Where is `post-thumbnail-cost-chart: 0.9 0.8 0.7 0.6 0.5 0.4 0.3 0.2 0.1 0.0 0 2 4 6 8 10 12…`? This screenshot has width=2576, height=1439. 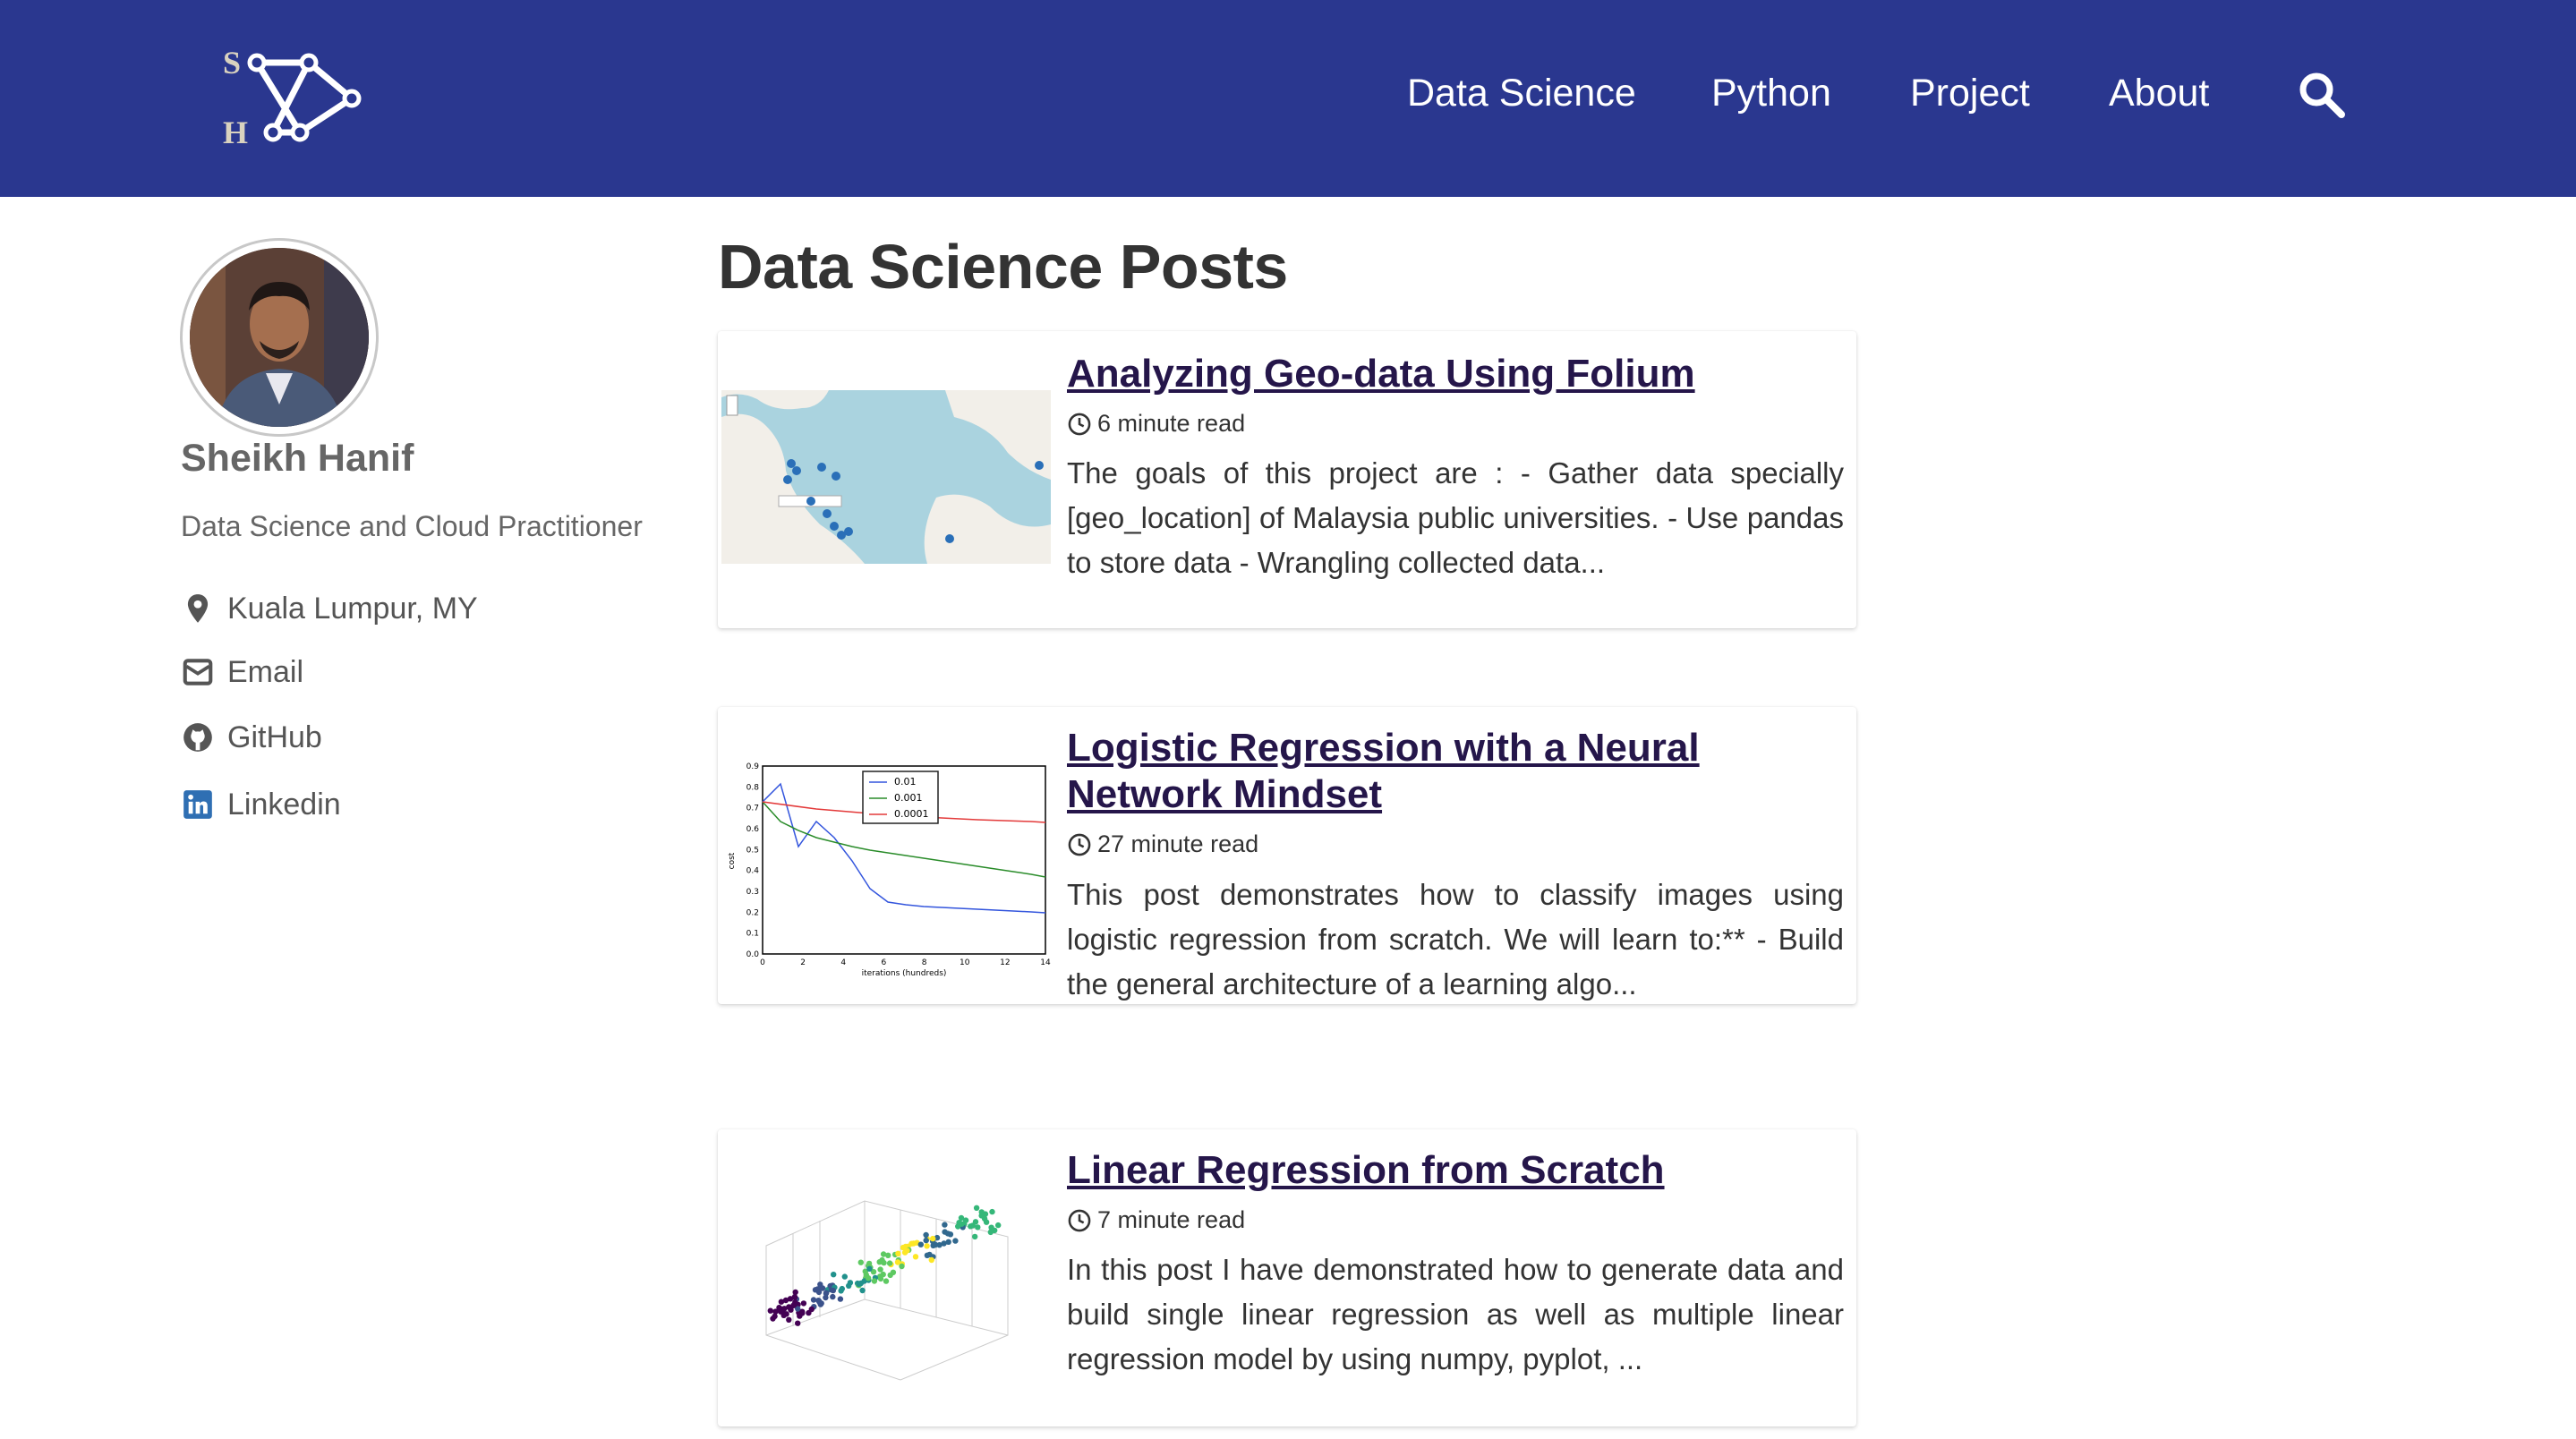
post-thumbnail-cost-chart: 0.9 0.8 0.7 0.6 0.5 0.4 0.3 0.2 0.1 0.0 0 2 4 6 8 10 12… is located at coordinates (886, 871).